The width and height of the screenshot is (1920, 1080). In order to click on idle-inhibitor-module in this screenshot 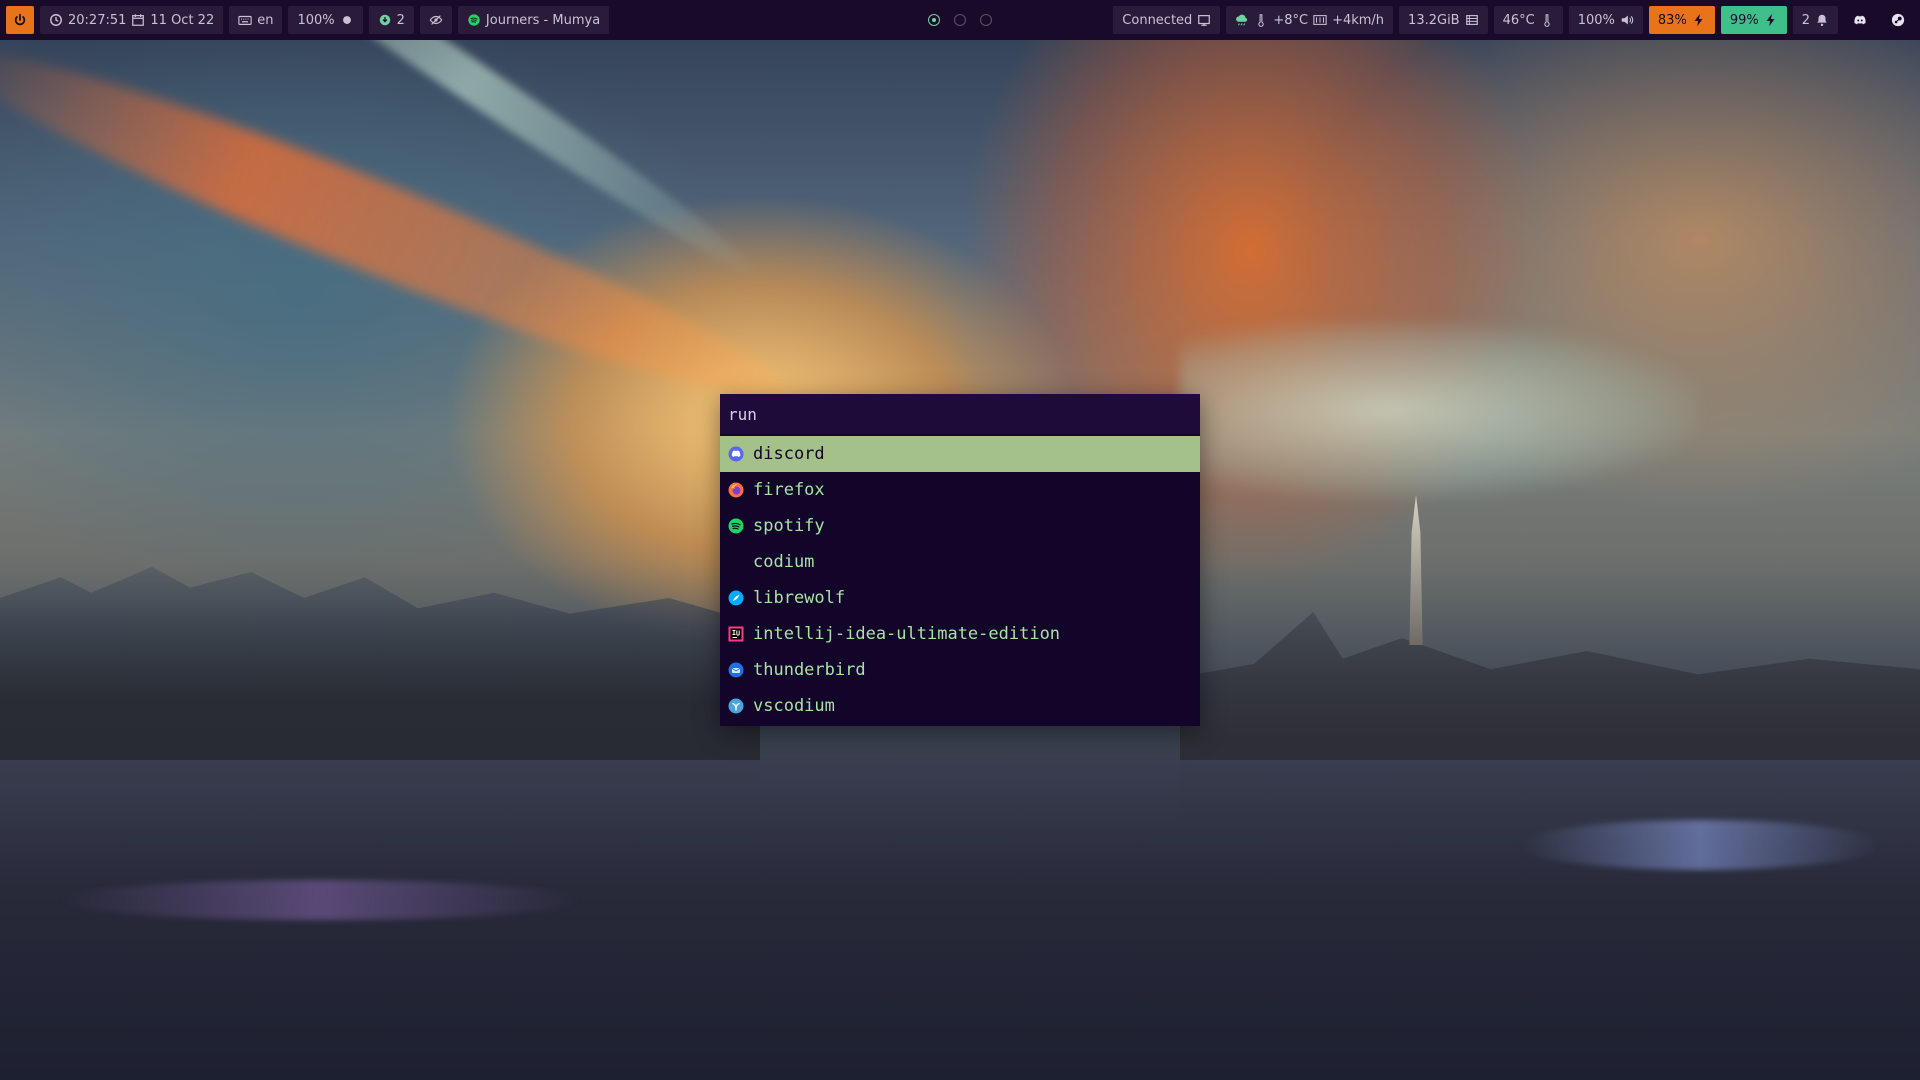, I will do `click(435, 20)`.